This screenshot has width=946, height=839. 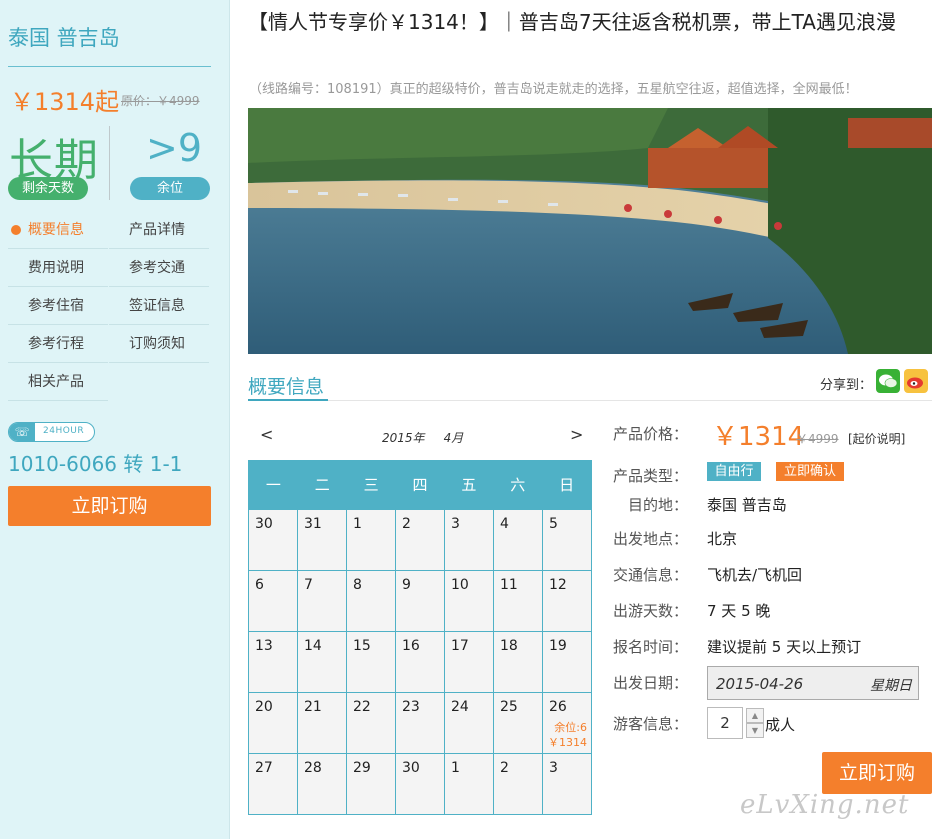 What do you see at coordinates (518, 539) in the screenshot?
I see `calendar-day-cell: 4` at bounding box center [518, 539].